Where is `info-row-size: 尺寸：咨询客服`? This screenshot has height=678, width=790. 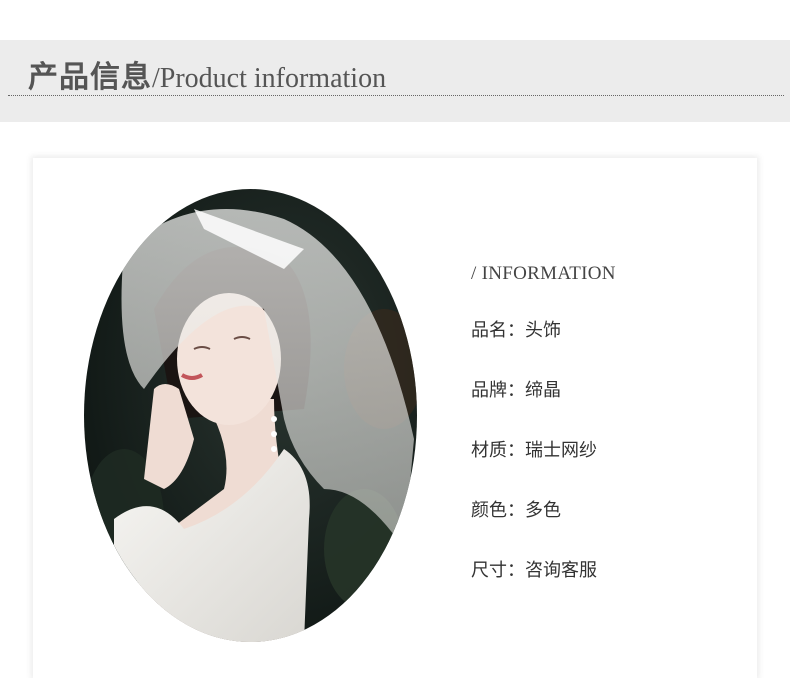 info-row-size: 尺寸：咨询客服 is located at coordinates (534, 571).